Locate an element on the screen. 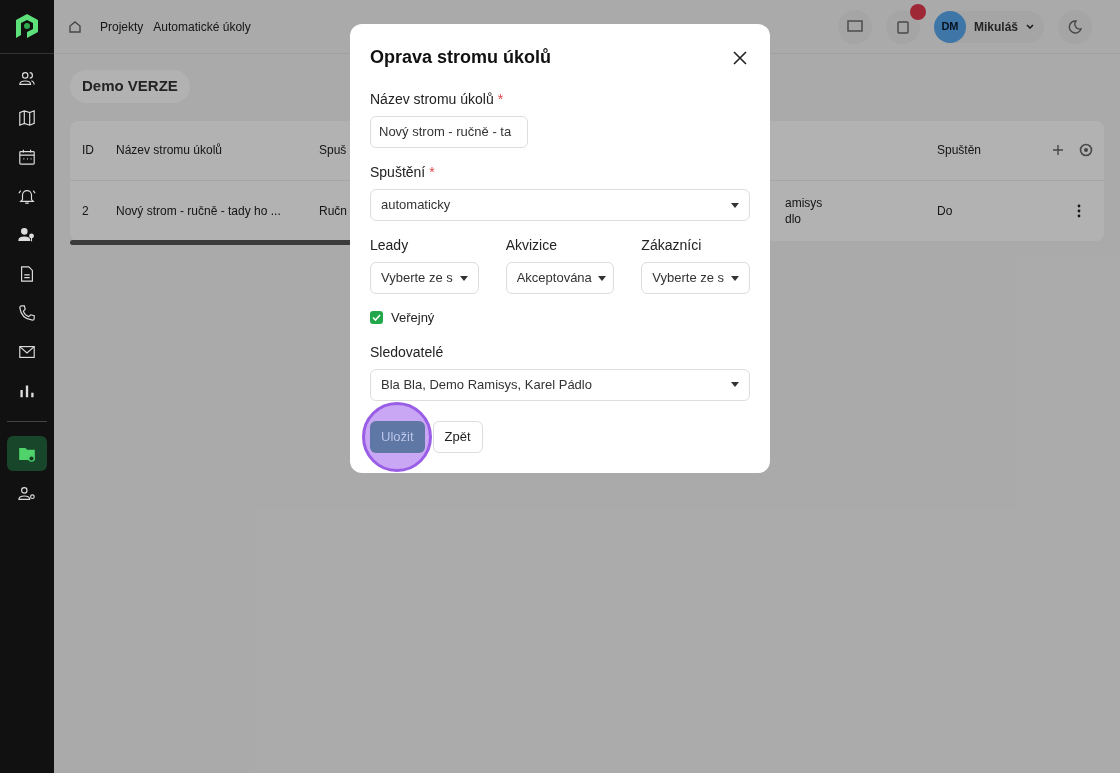  field-label: Sledovatelé is located at coordinates (407, 352).